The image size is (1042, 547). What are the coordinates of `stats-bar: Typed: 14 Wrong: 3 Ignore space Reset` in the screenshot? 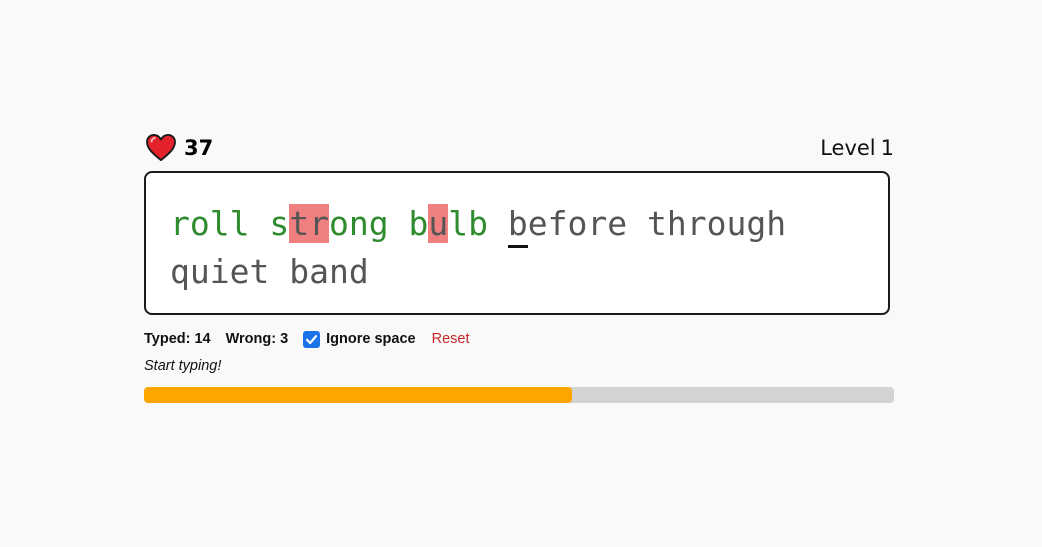 It's located at (306, 339).